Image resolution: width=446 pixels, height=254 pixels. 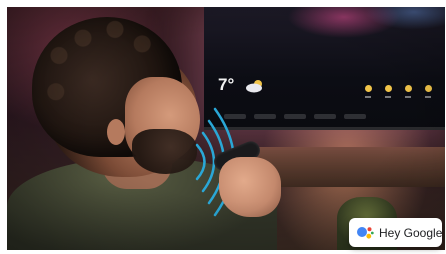 What do you see at coordinates (411, 232) in the screenshot?
I see `hey-google-label: Hey Google` at bounding box center [411, 232].